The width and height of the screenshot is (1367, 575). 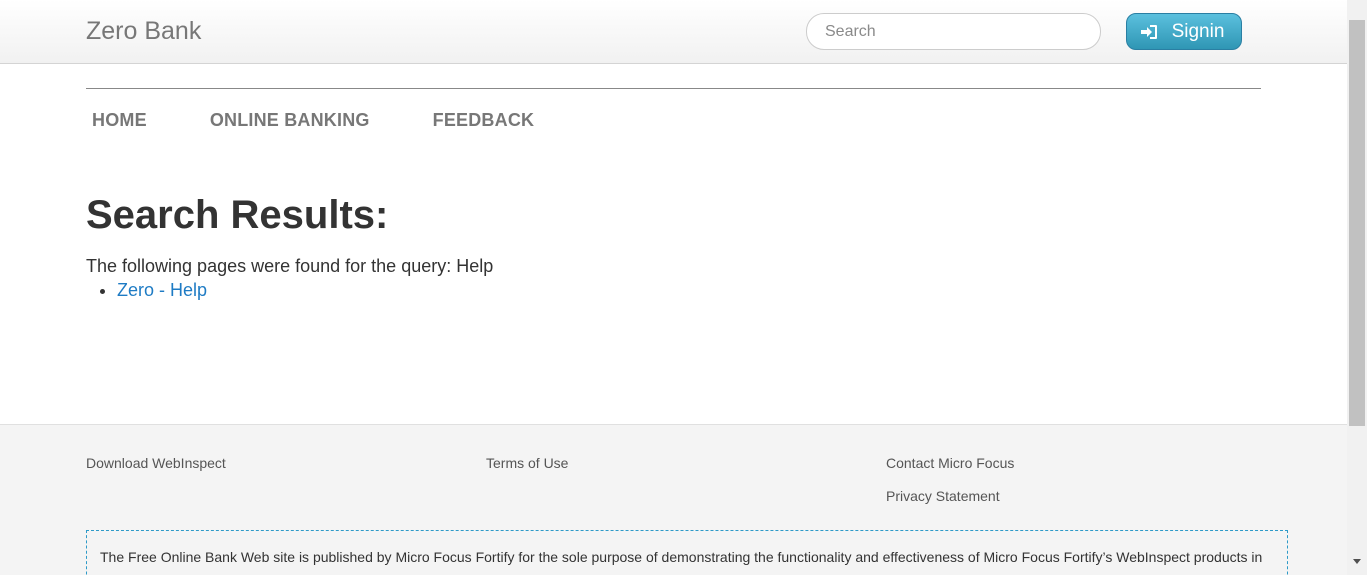 What do you see at coordinates (484, 120) in the screenshot?
I see `nav-item-feedback: FEEDBACK` at bounding box center [484, 120].